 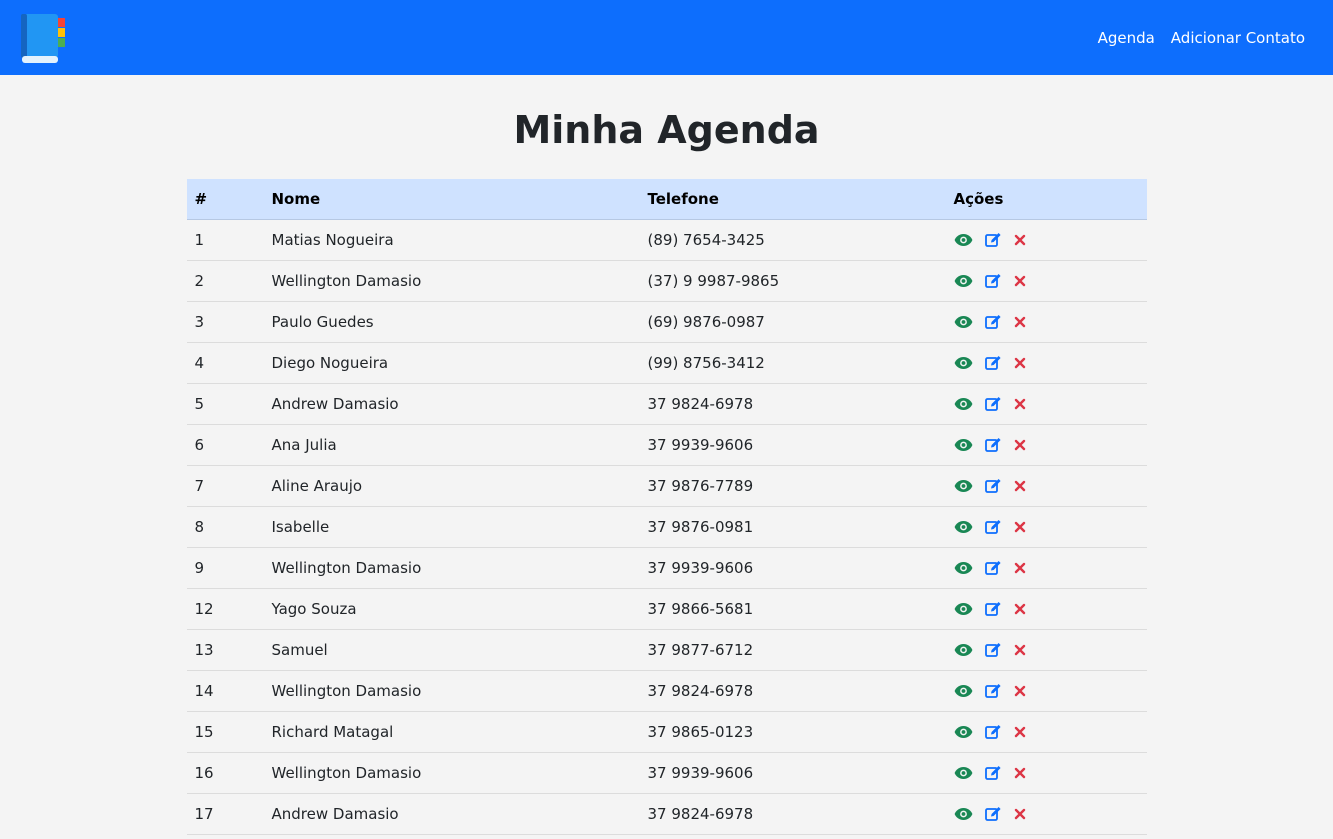 I want to click on table-row: 12 Yago Souza 37 9866-5681, so click(x=666, y=609).